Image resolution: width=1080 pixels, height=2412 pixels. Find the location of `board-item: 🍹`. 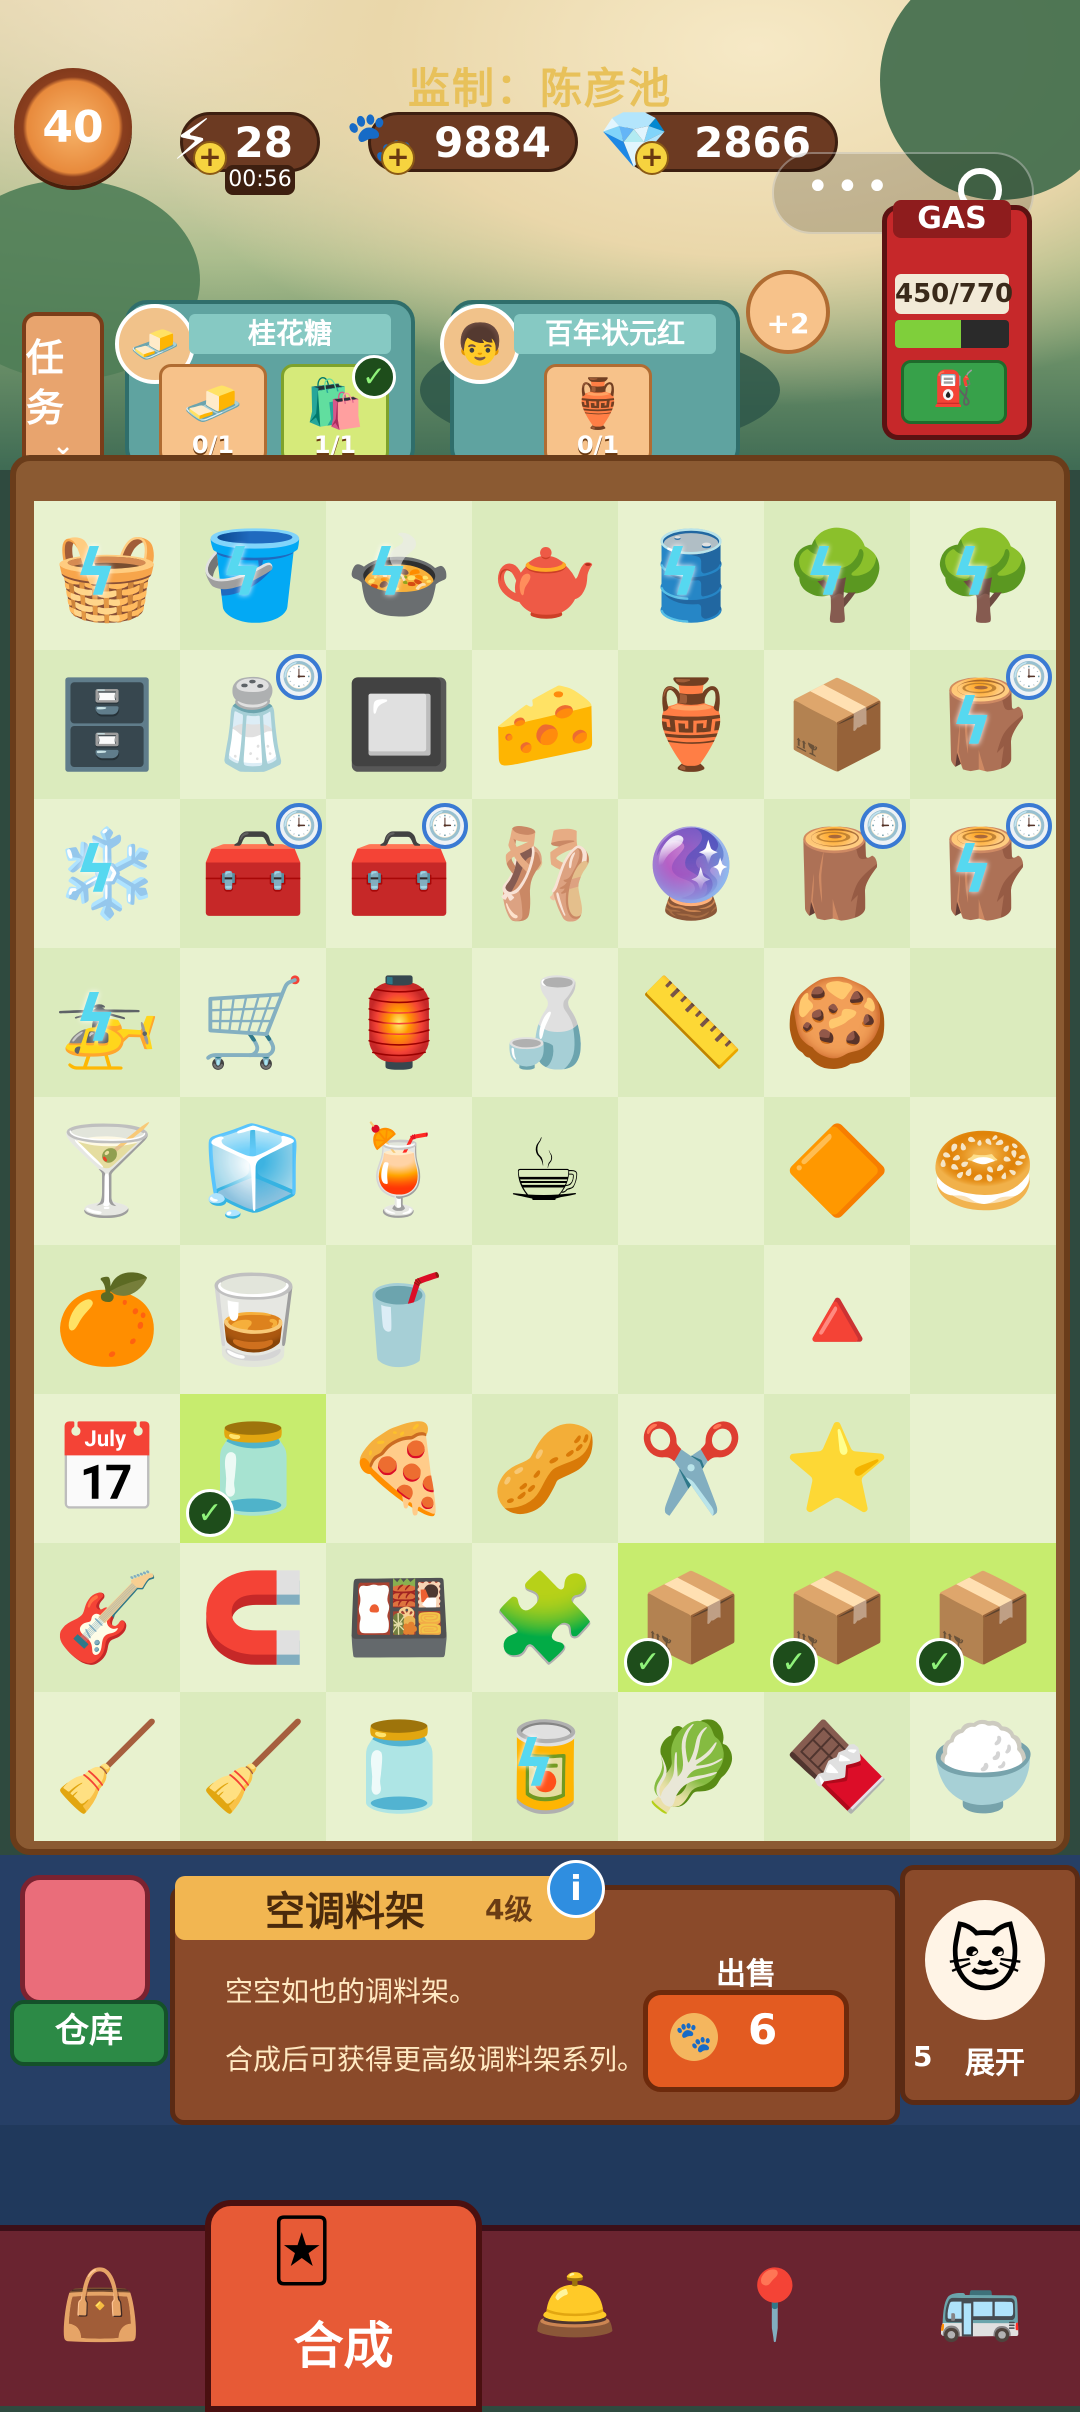

board-item: 🍹 is located at coordinates (398, 1170).